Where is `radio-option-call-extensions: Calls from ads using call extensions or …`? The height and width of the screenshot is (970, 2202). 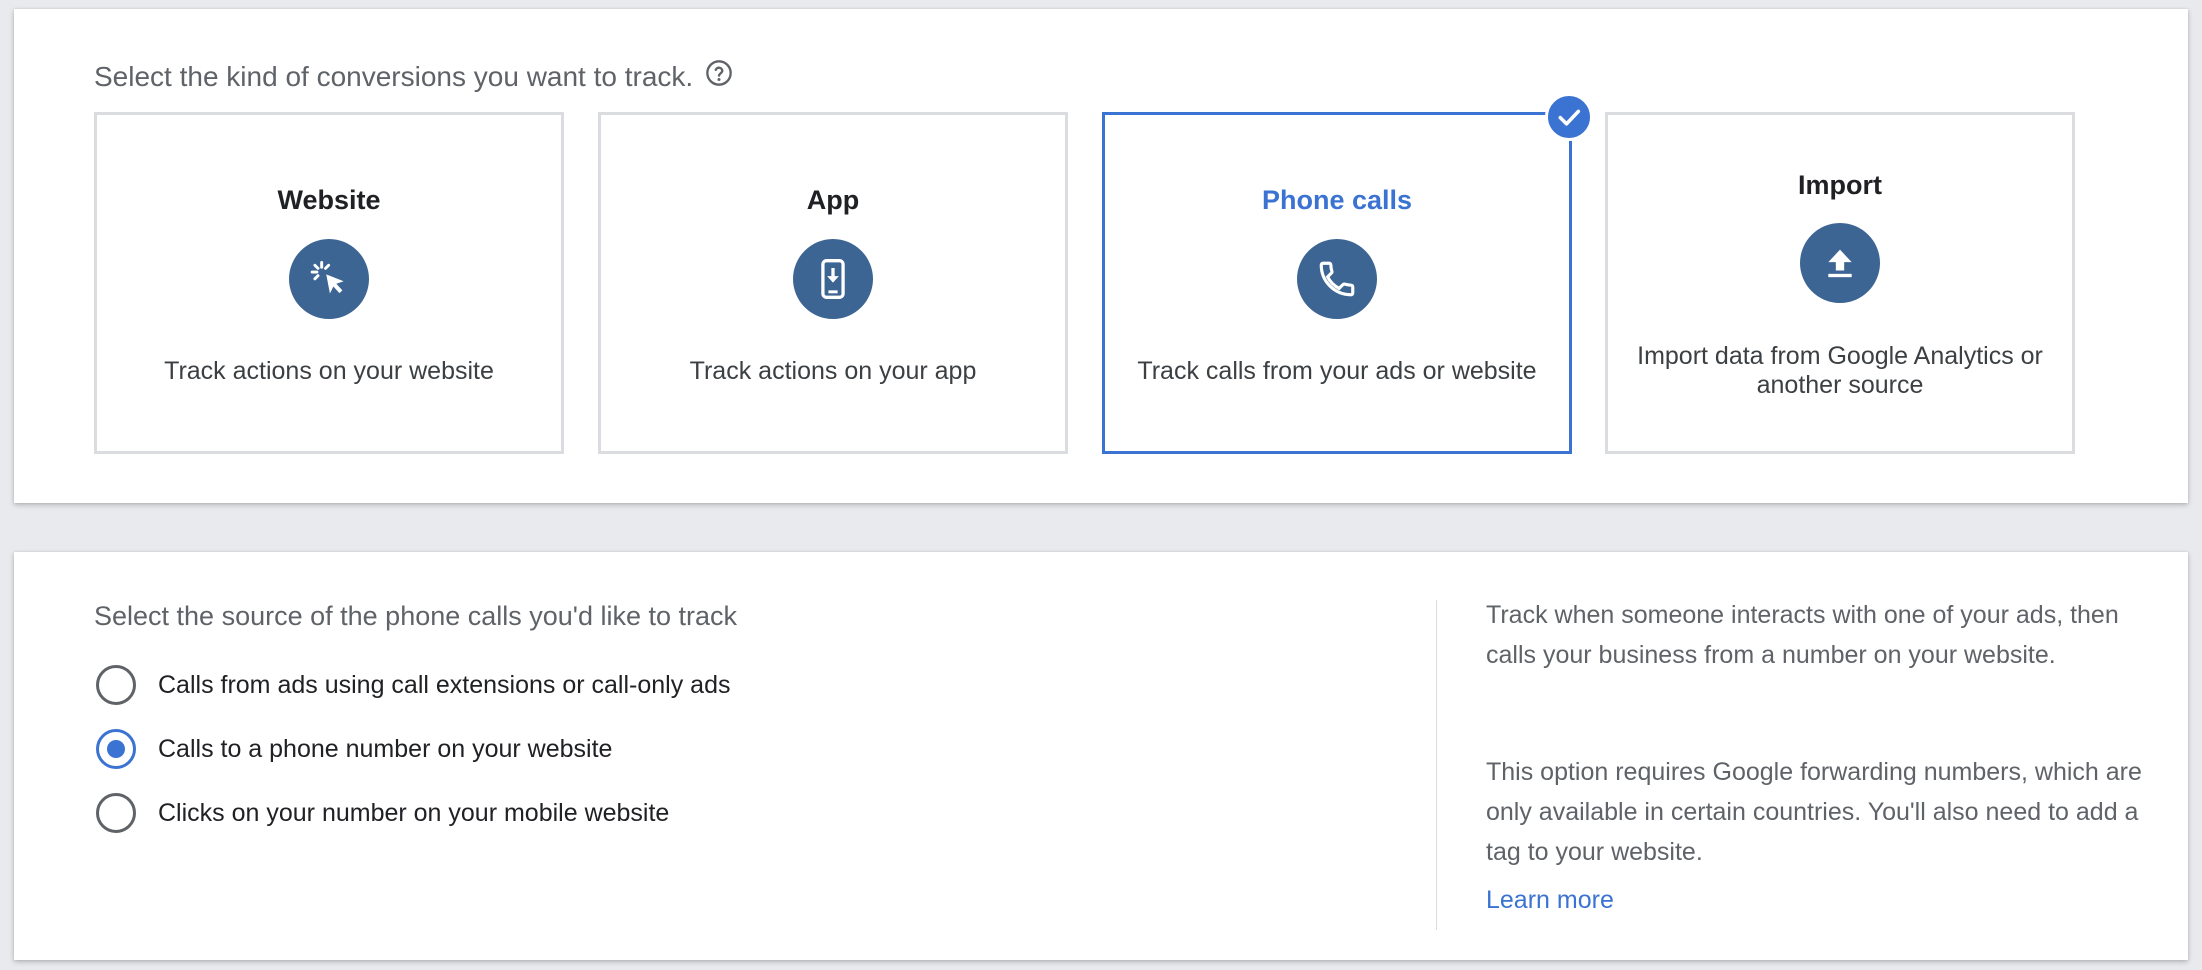
radio-option-call-extensions: Calls from ads using call extensions or … is located at coordinates (413, 685).